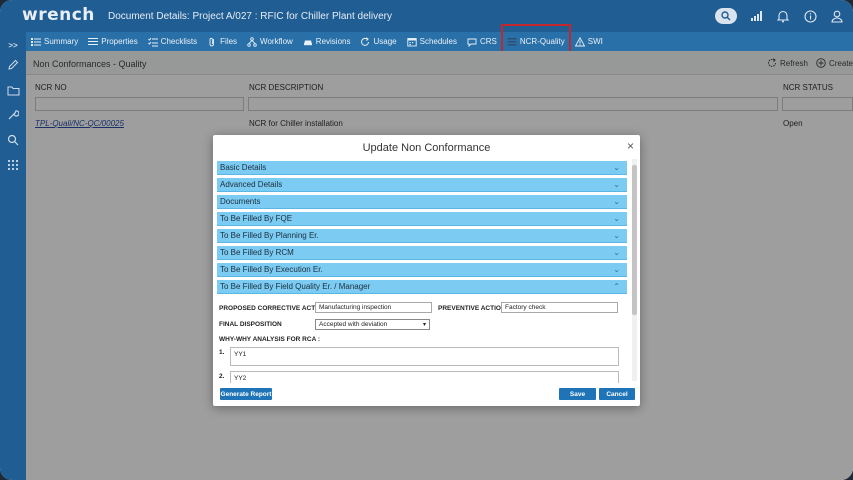 This screenshot has height=480, width=853. I want to click on tab-label: NCR-Quality, so click(542, 41).